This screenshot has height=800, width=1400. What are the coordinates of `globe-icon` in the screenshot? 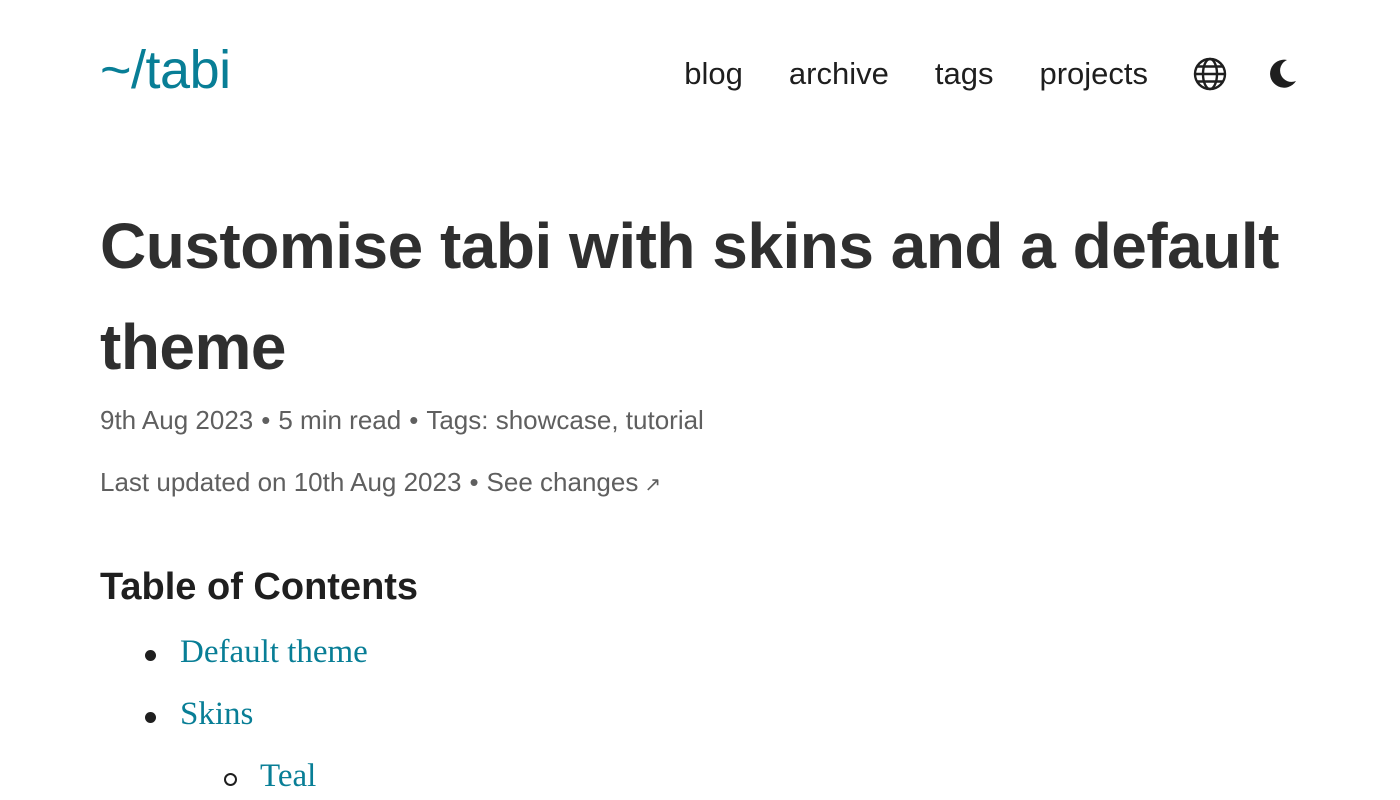 It's located at (1210, 74).